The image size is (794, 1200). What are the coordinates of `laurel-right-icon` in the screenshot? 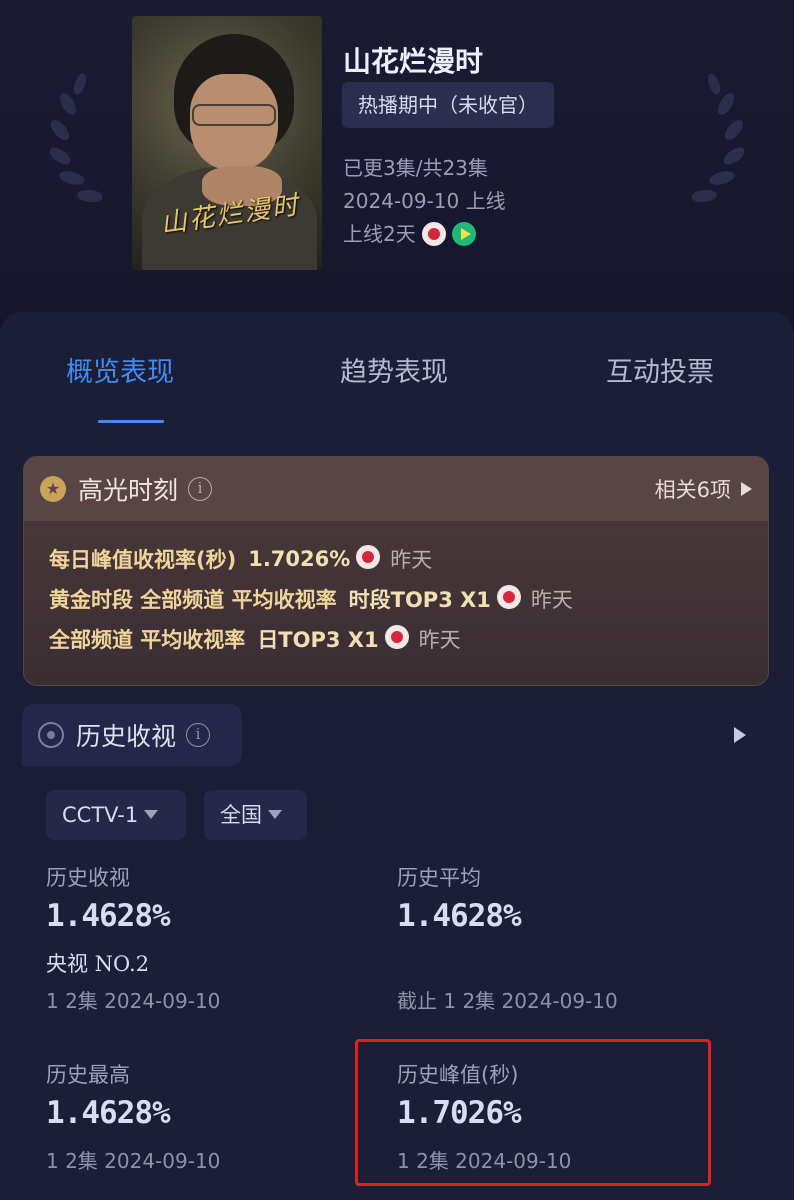 It's located at (718, 138).